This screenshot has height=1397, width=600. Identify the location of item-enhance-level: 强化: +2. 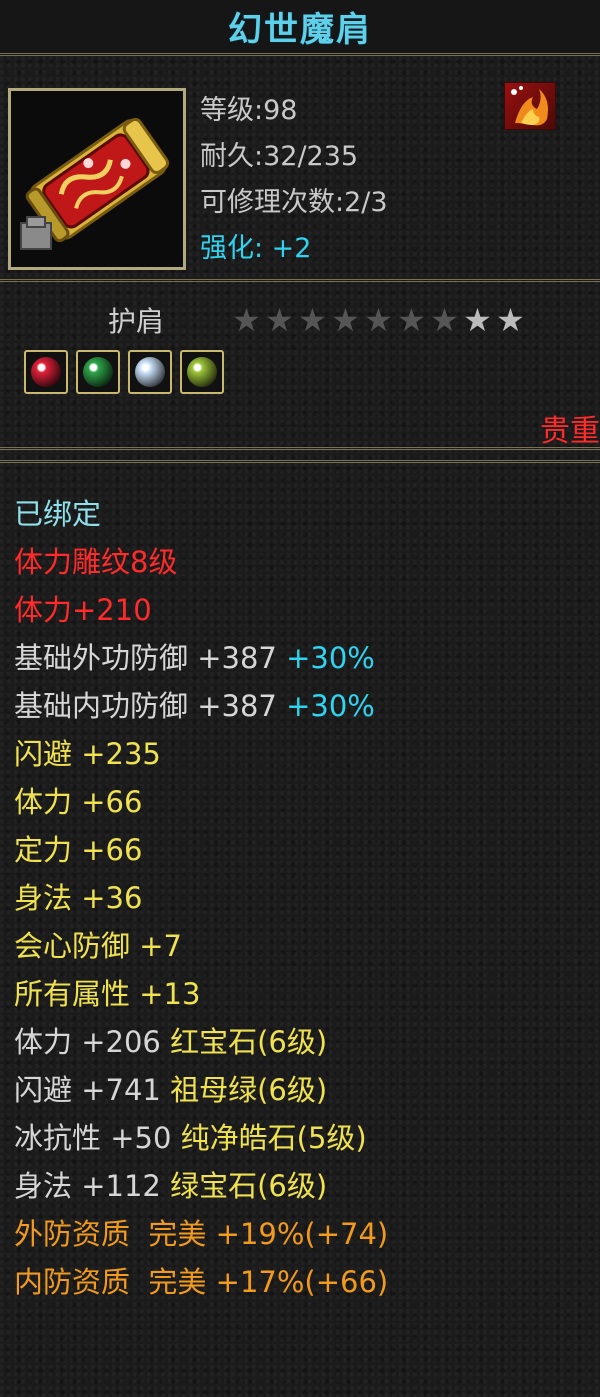
(256, 248).